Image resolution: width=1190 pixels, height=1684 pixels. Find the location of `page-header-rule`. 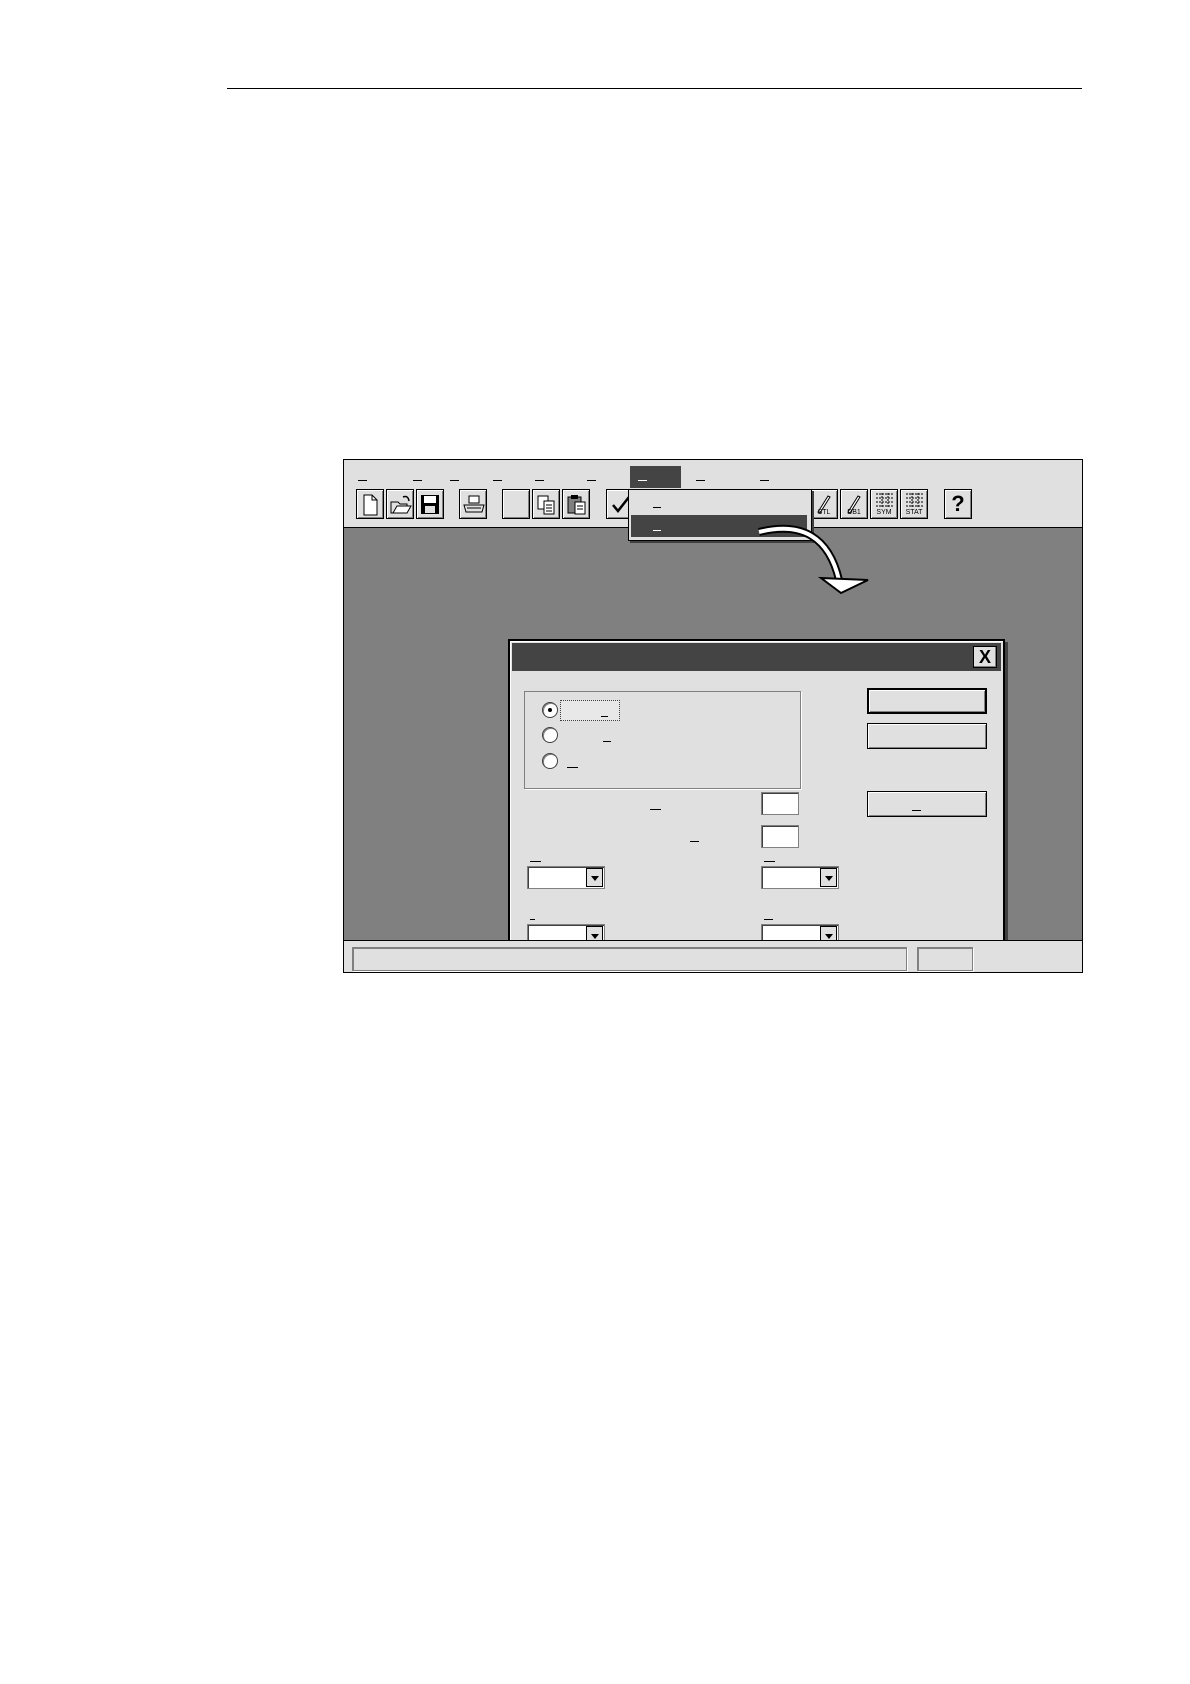

page-header-rule is located at coordinates (654, 88).